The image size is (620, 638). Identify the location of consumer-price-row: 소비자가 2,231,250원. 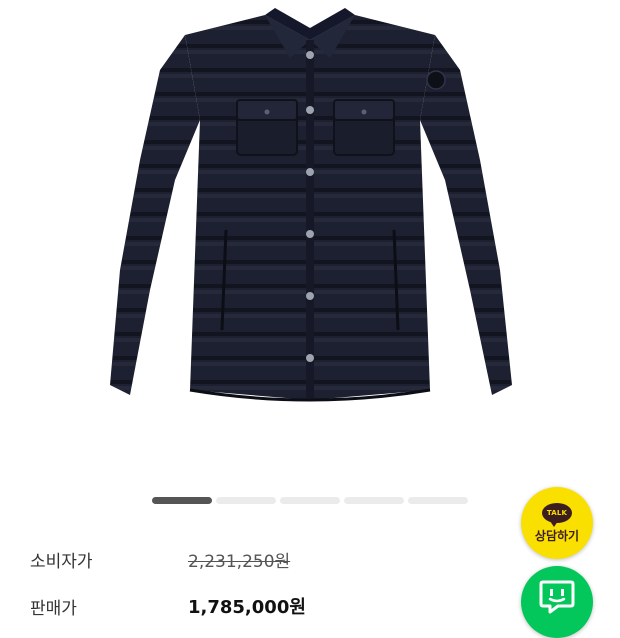
(240, 559).